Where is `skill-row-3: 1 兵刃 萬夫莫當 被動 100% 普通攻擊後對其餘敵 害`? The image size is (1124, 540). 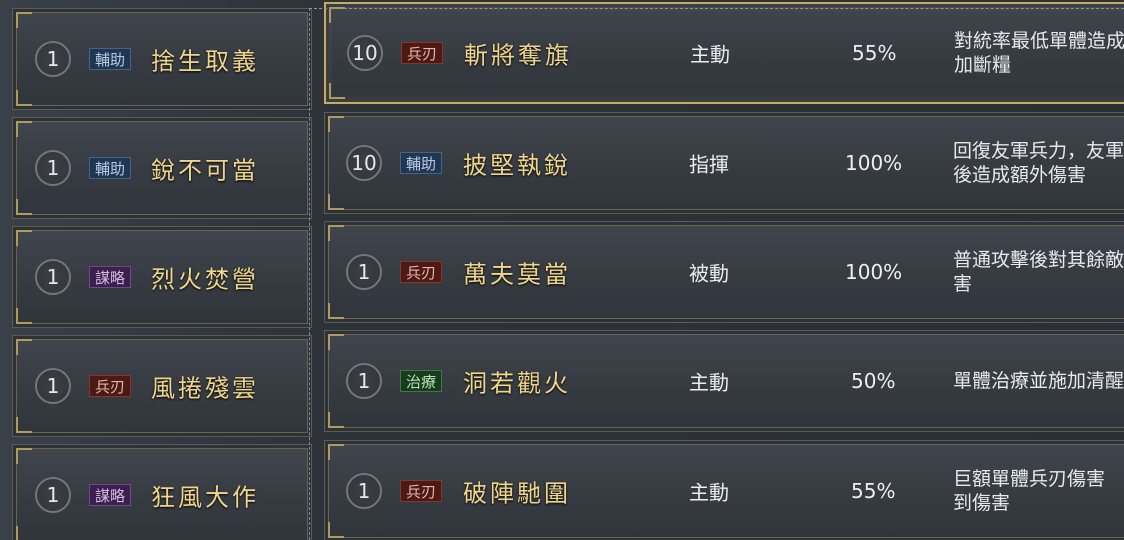 skill-row-3: 1 兵刃 萬夫莫當 被動 100% 普通攻擊後對其餘敵 害 is located at coordinates (724, 272).